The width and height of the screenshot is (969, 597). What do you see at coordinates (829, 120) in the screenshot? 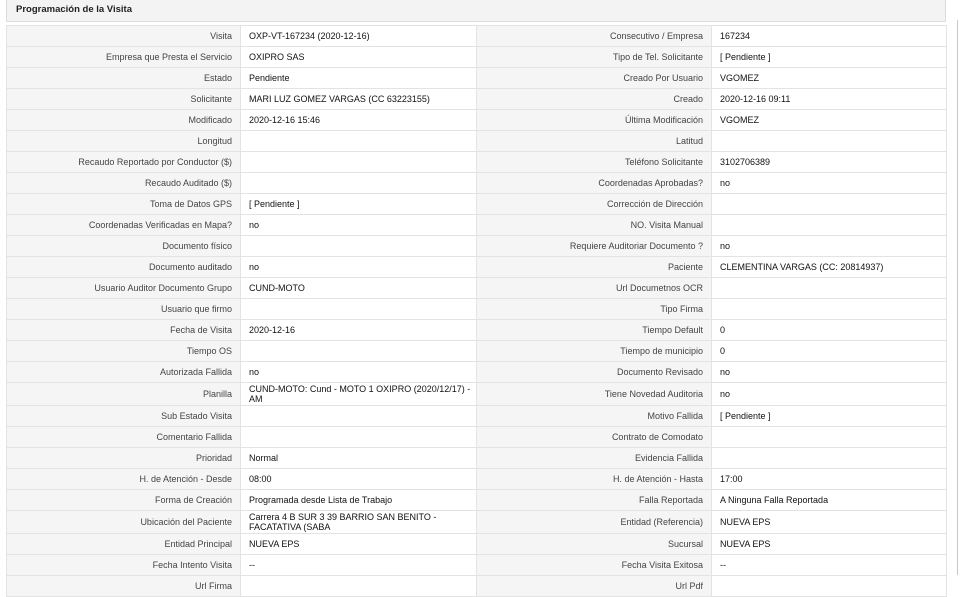
I see `field-value: VGOMEZ` at bounding box center [829, 120].